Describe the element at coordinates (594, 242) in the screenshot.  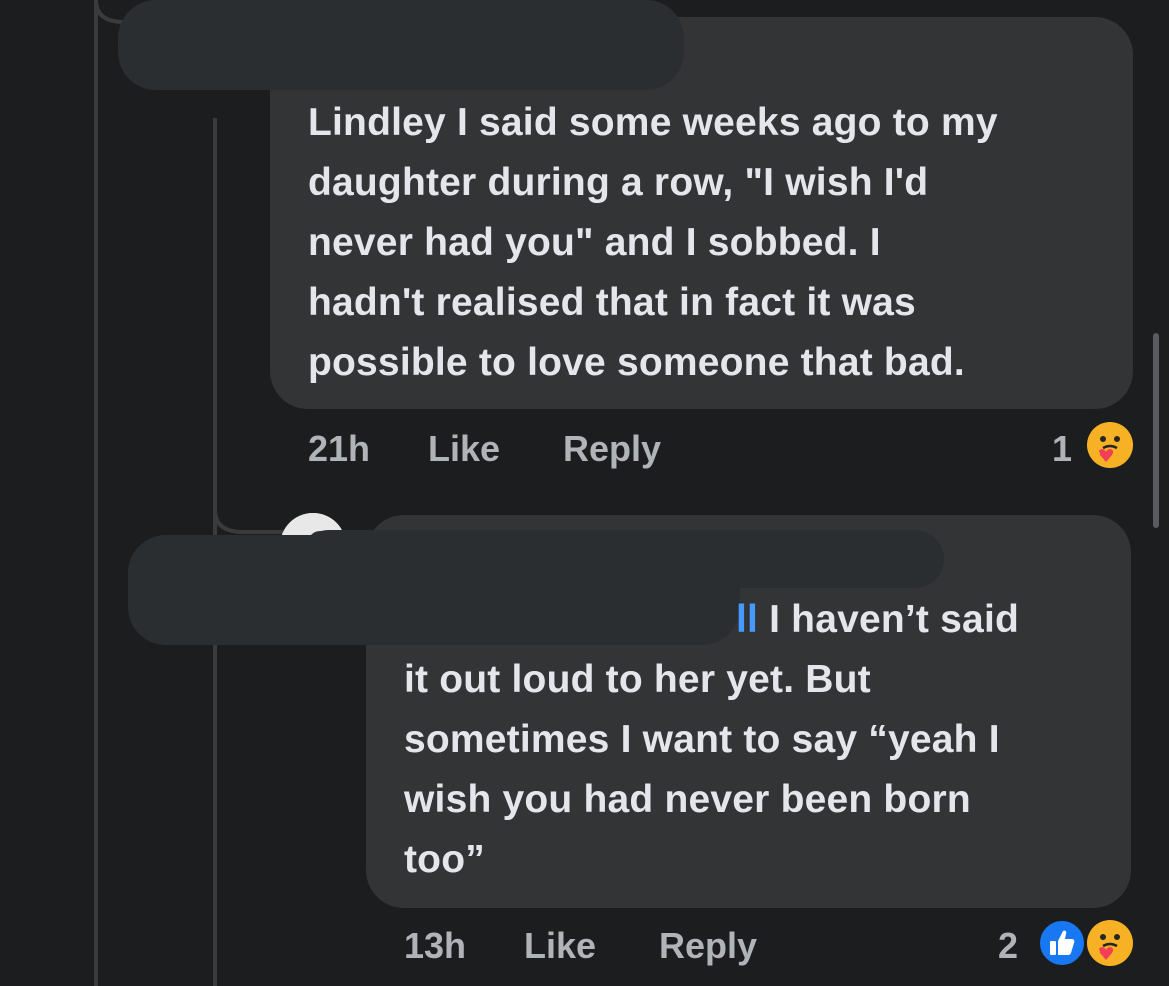
I see `comment-1-line-3: never had you" and I sobbed. I` at that location.